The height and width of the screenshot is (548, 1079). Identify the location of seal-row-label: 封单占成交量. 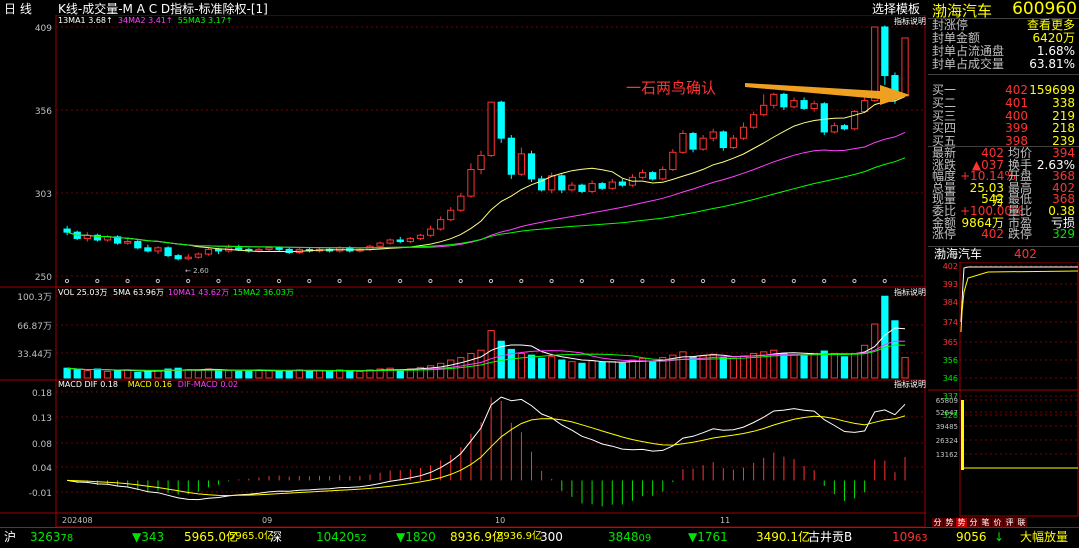
(968, 64).